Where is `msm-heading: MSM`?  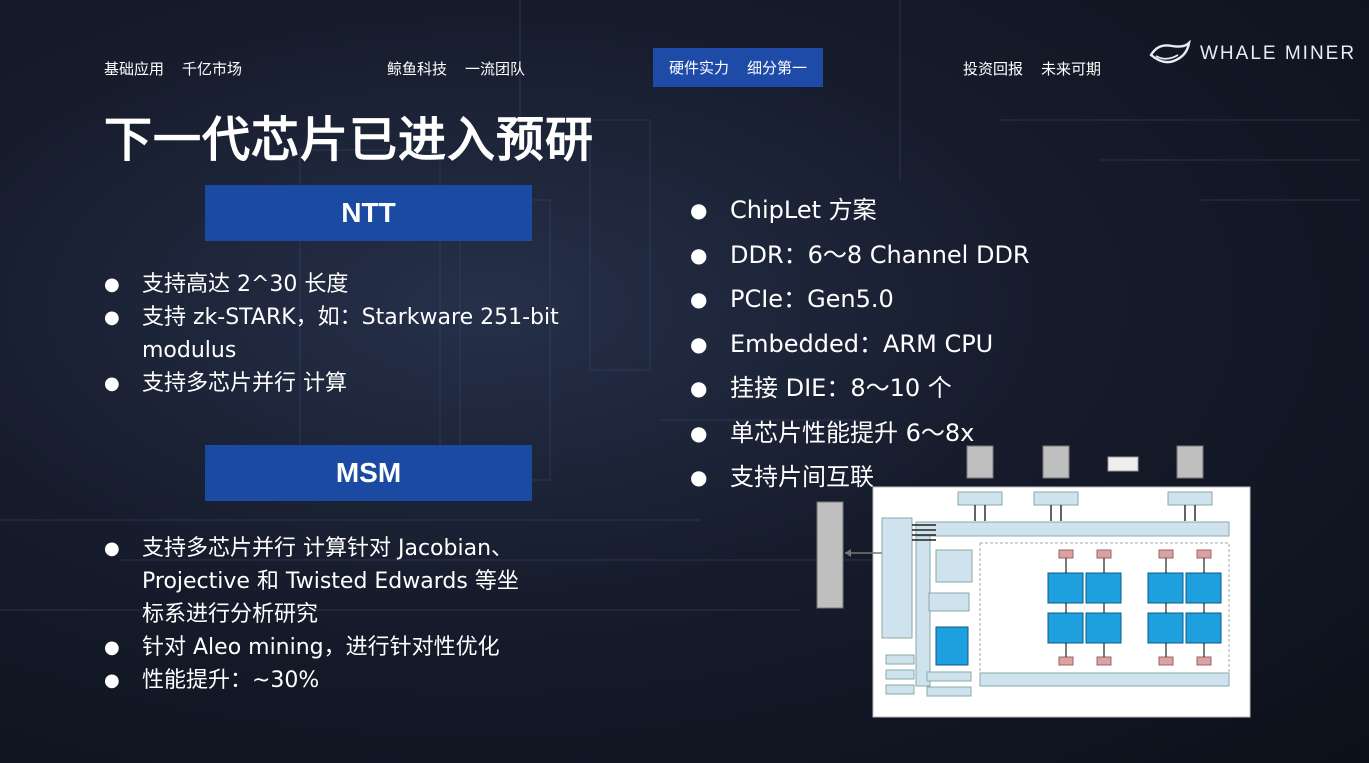
msm-heading: MSM is located at coordinates (368, 473).